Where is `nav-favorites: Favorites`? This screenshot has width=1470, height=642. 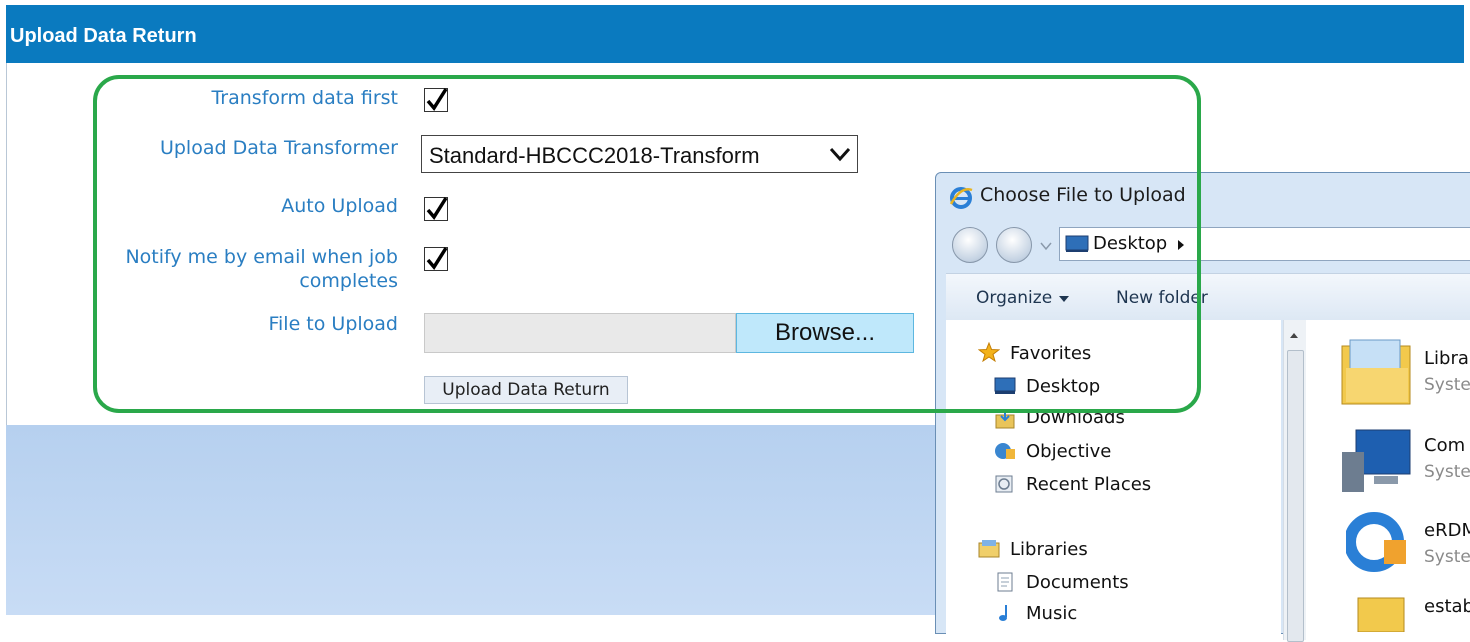 nav-favorites: Favorites is located at coordinates (1050, 353).